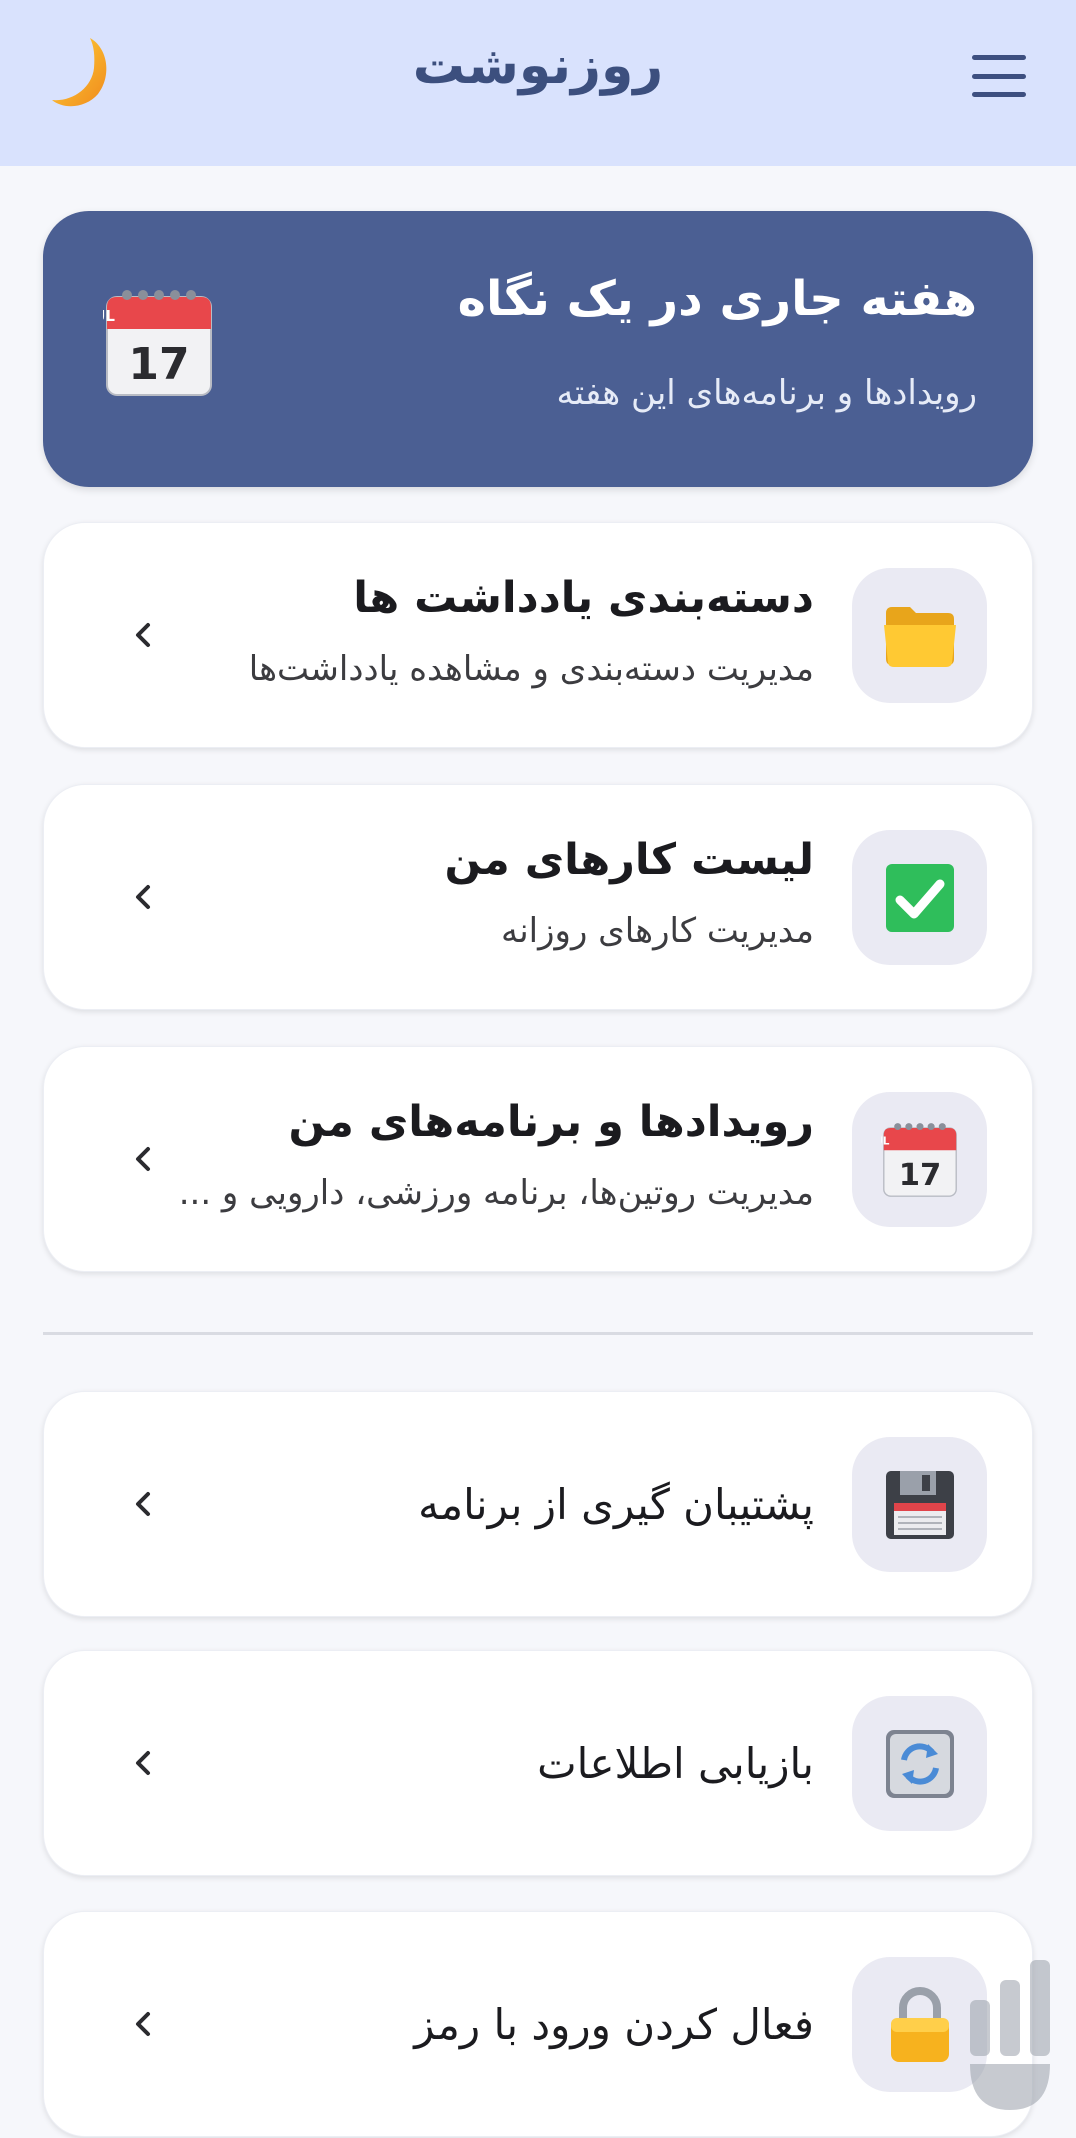 This screenshot has width=1076, height=2138. I want to click on restore-card: بازیابی اطلاعات, so click(538, 1763).